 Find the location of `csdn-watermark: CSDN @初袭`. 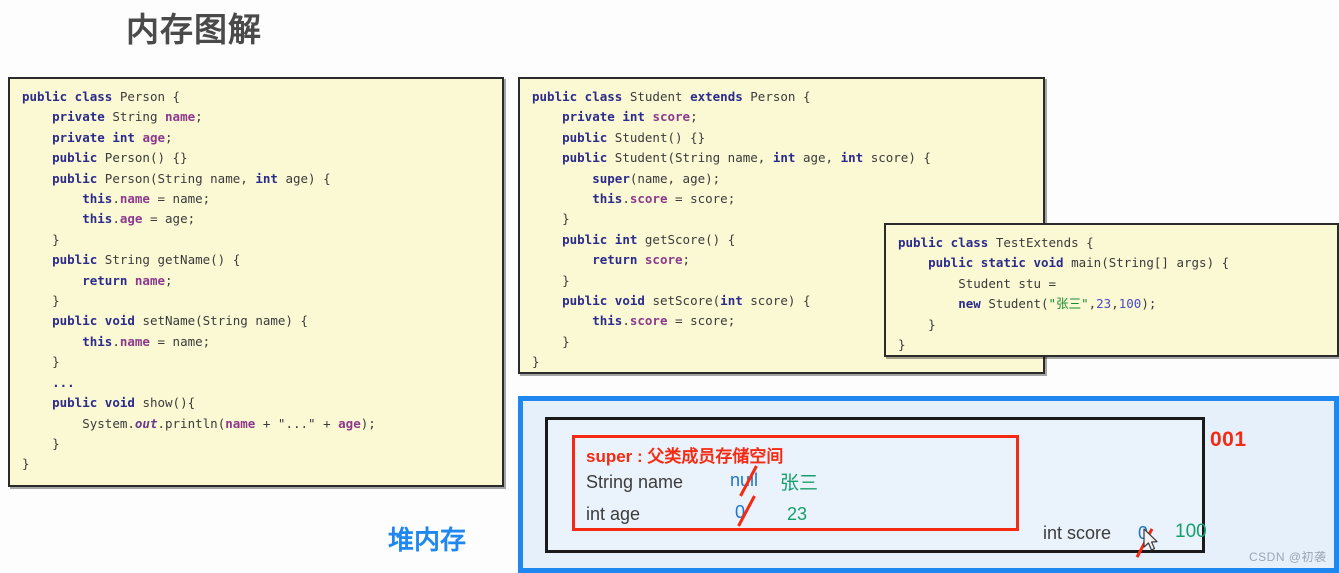

csdn-watermark: CSDN @初袭 is located at coordinates (1288, 557).